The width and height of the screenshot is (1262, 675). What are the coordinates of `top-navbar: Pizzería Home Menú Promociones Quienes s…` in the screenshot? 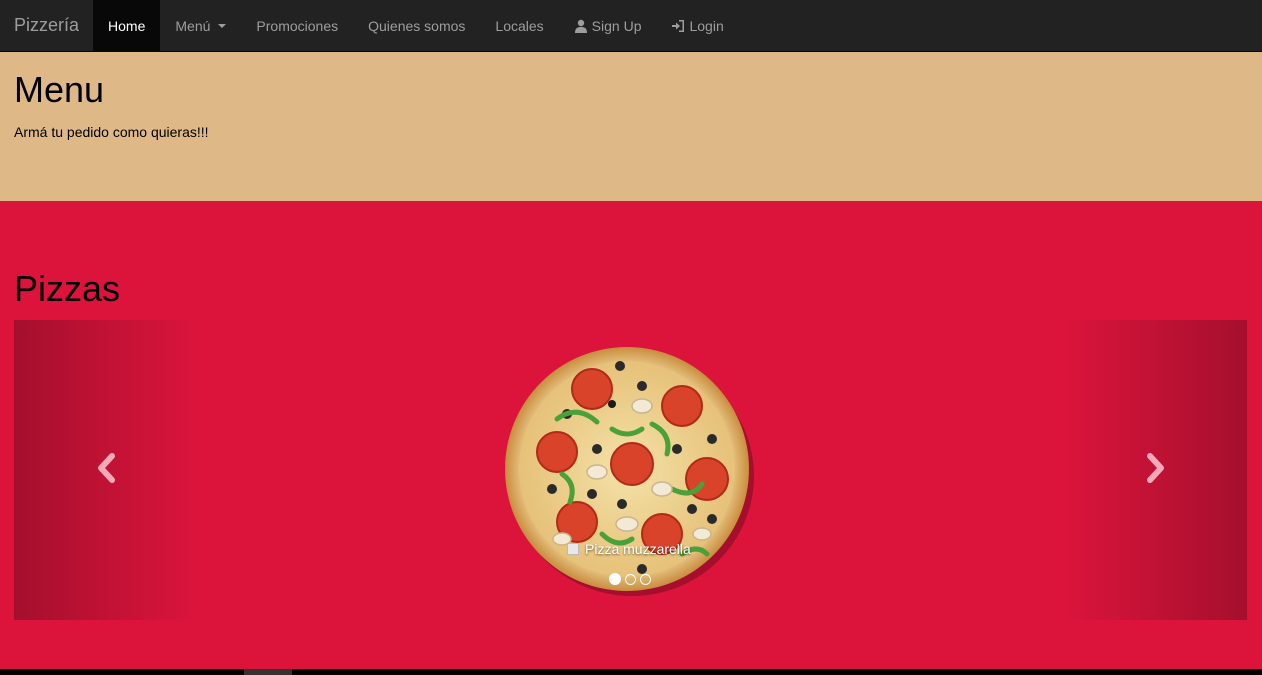 It's located at (631, 26).